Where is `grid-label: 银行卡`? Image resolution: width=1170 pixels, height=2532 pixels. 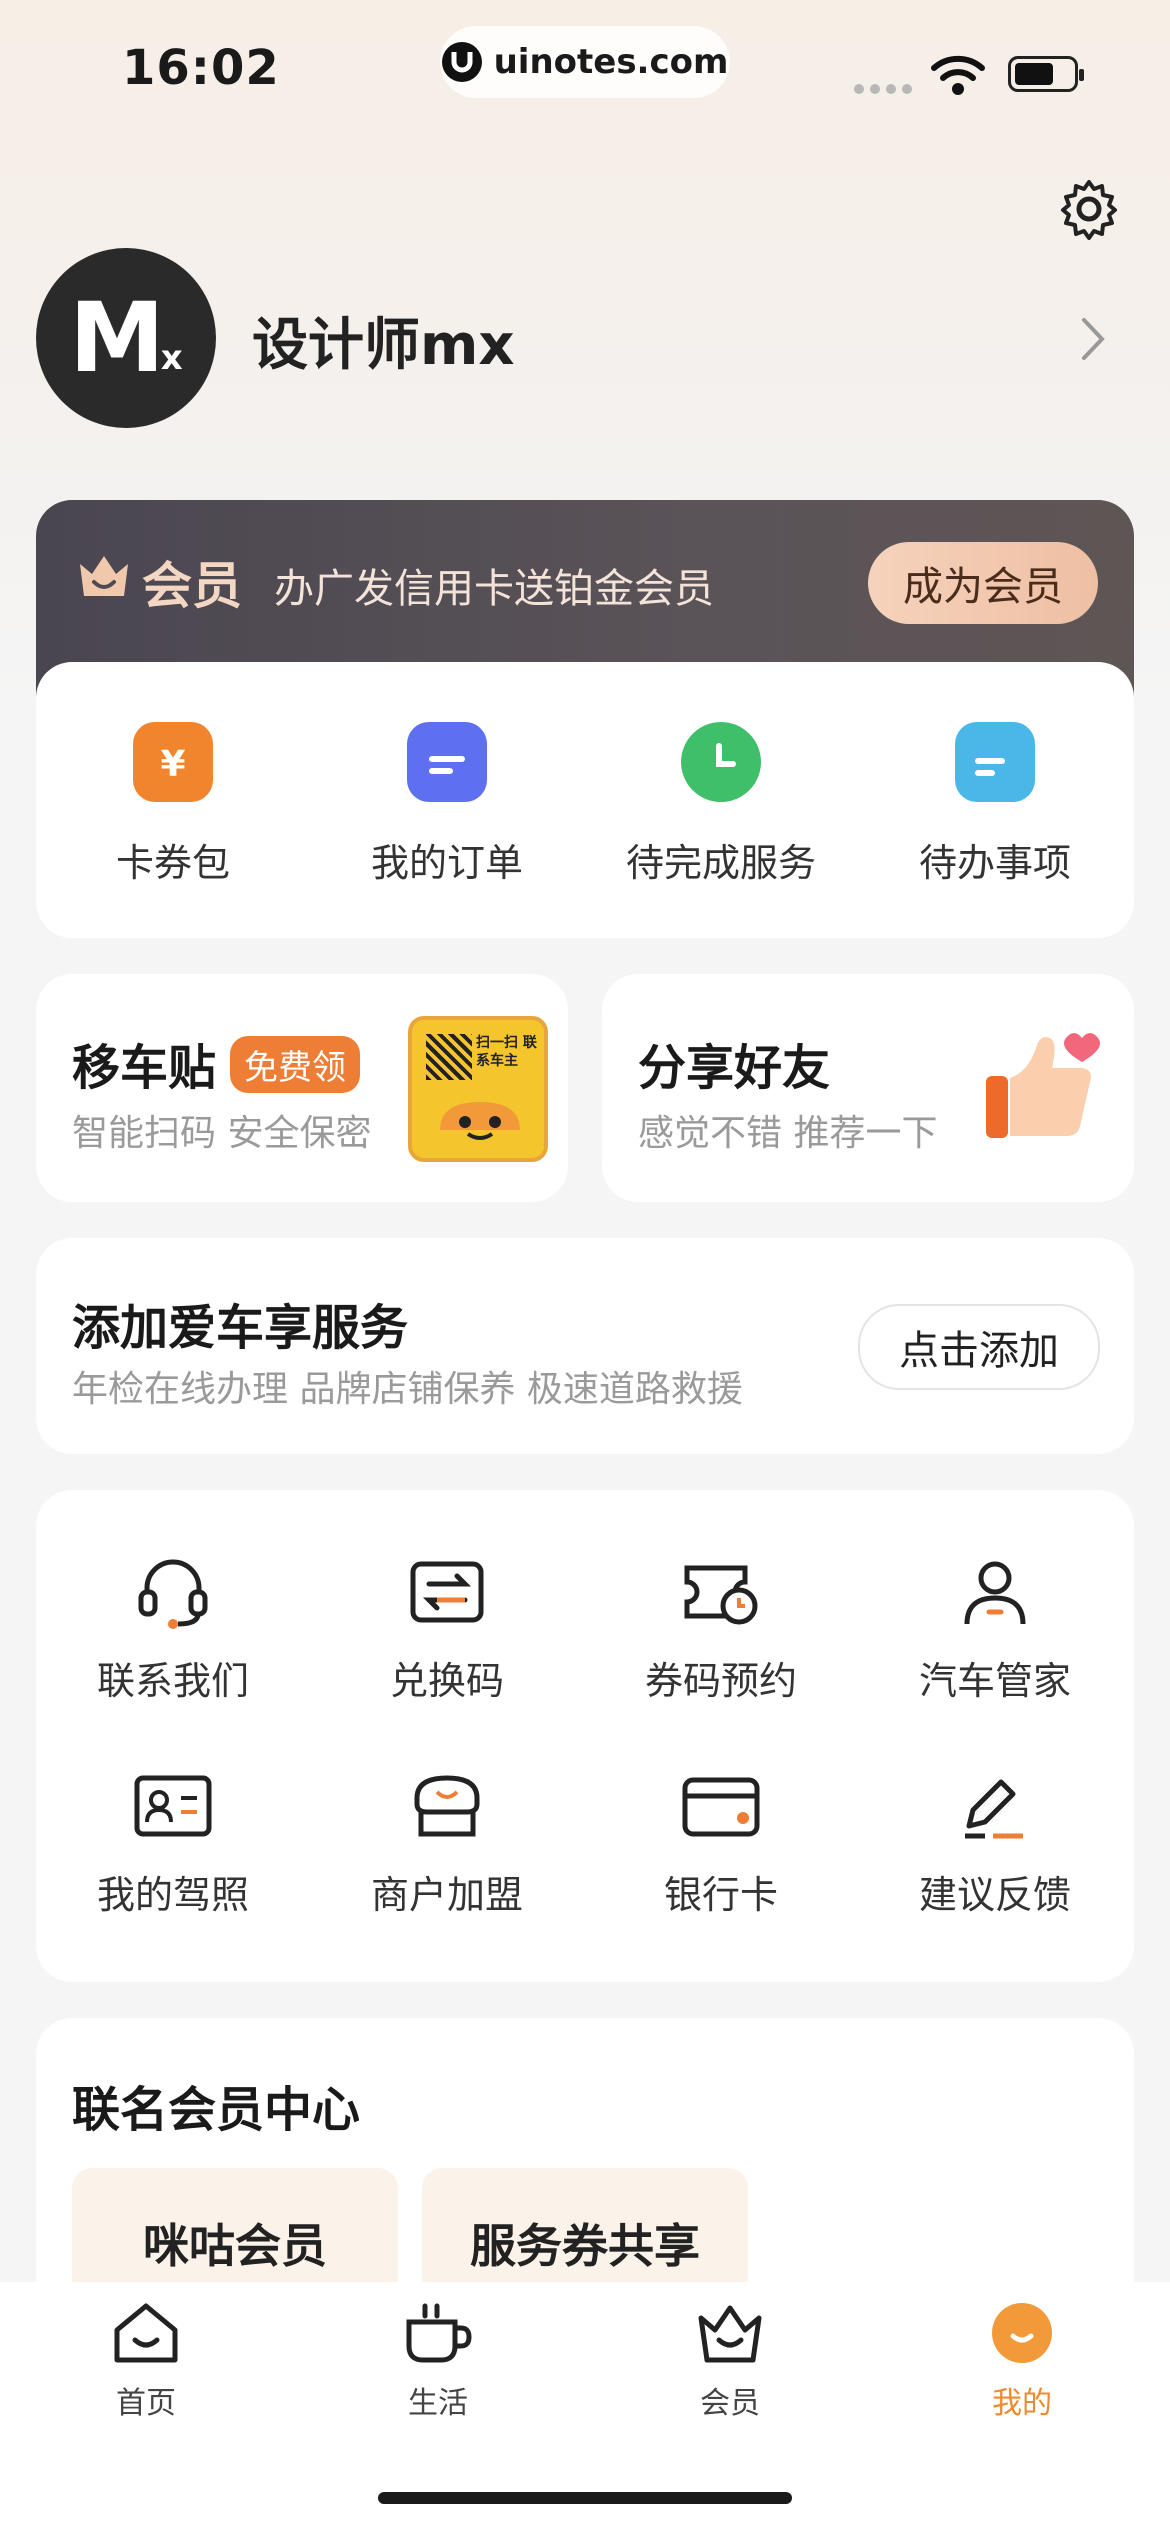 grid-label: 银行卡 is located at coordinates (720, 1895).